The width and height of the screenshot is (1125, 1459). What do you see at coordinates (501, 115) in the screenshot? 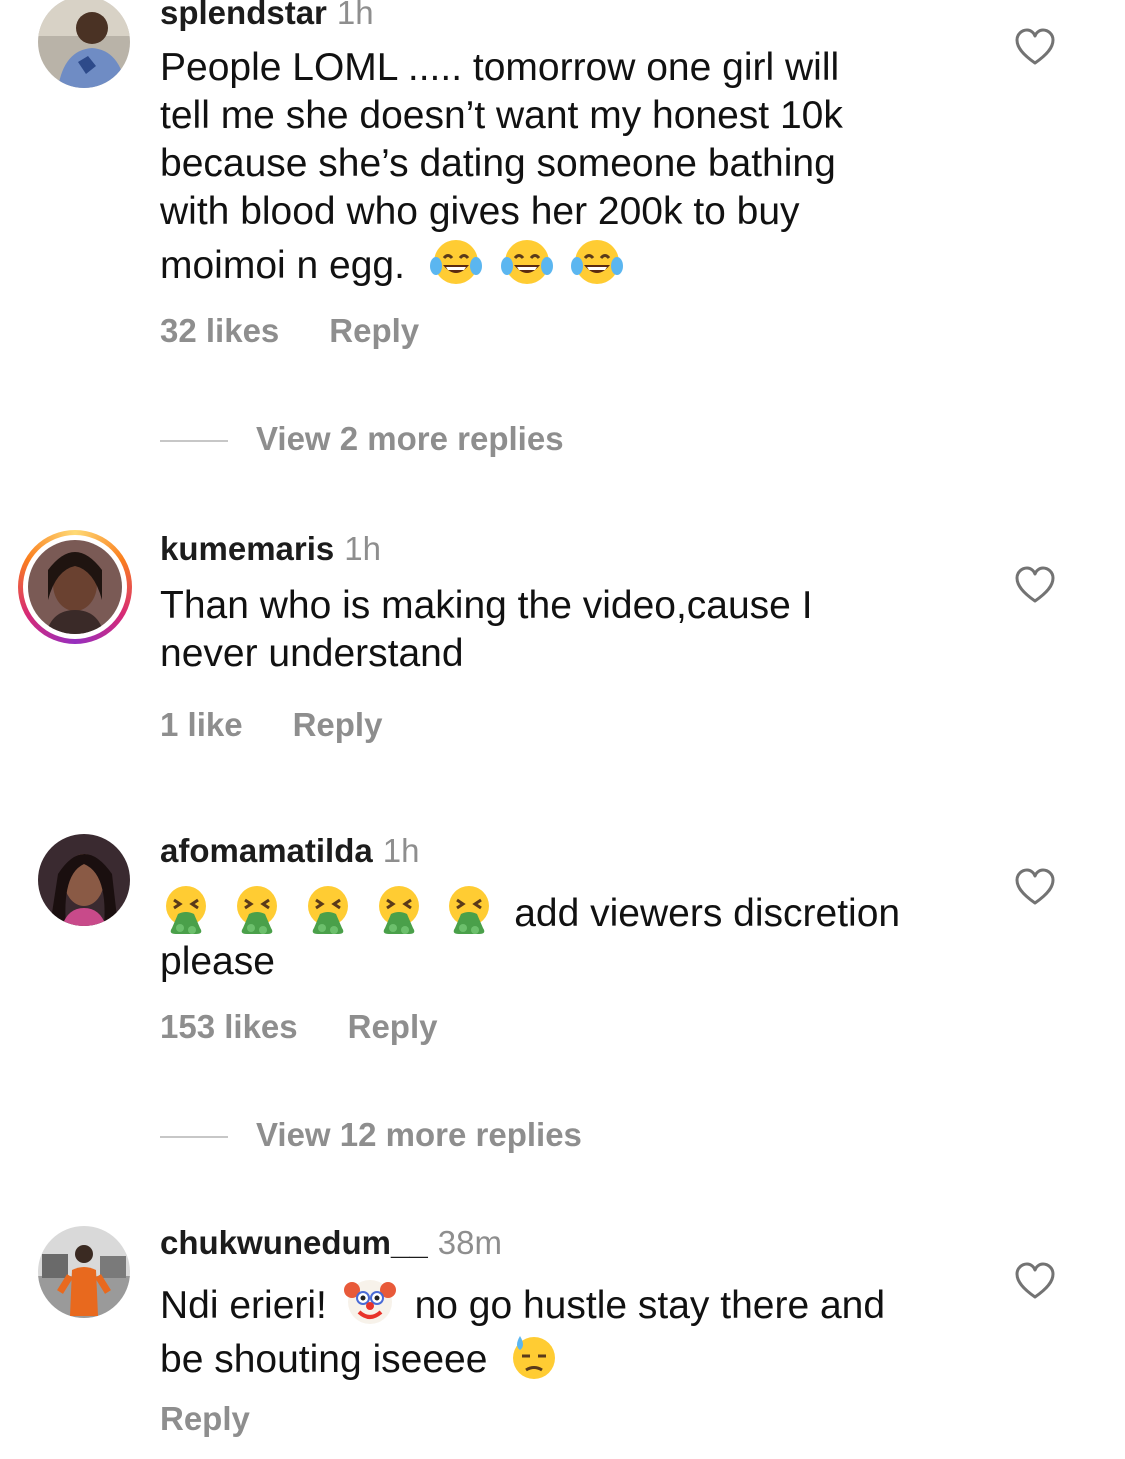
I see `comment-line: tell me she doesn’t want my honest 10k` at bounding box center [501, 115].